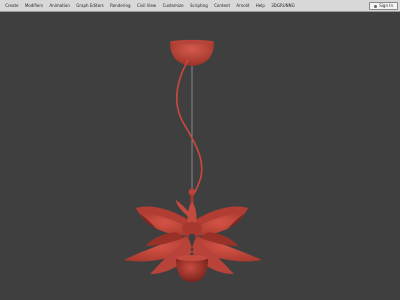 The height and width of the screenshot is (300, 400). What do you see at coordinates (34, 6) in the screenshot?
I see `menu-modifiers: Modifiers` at bounding box center [34, 6].